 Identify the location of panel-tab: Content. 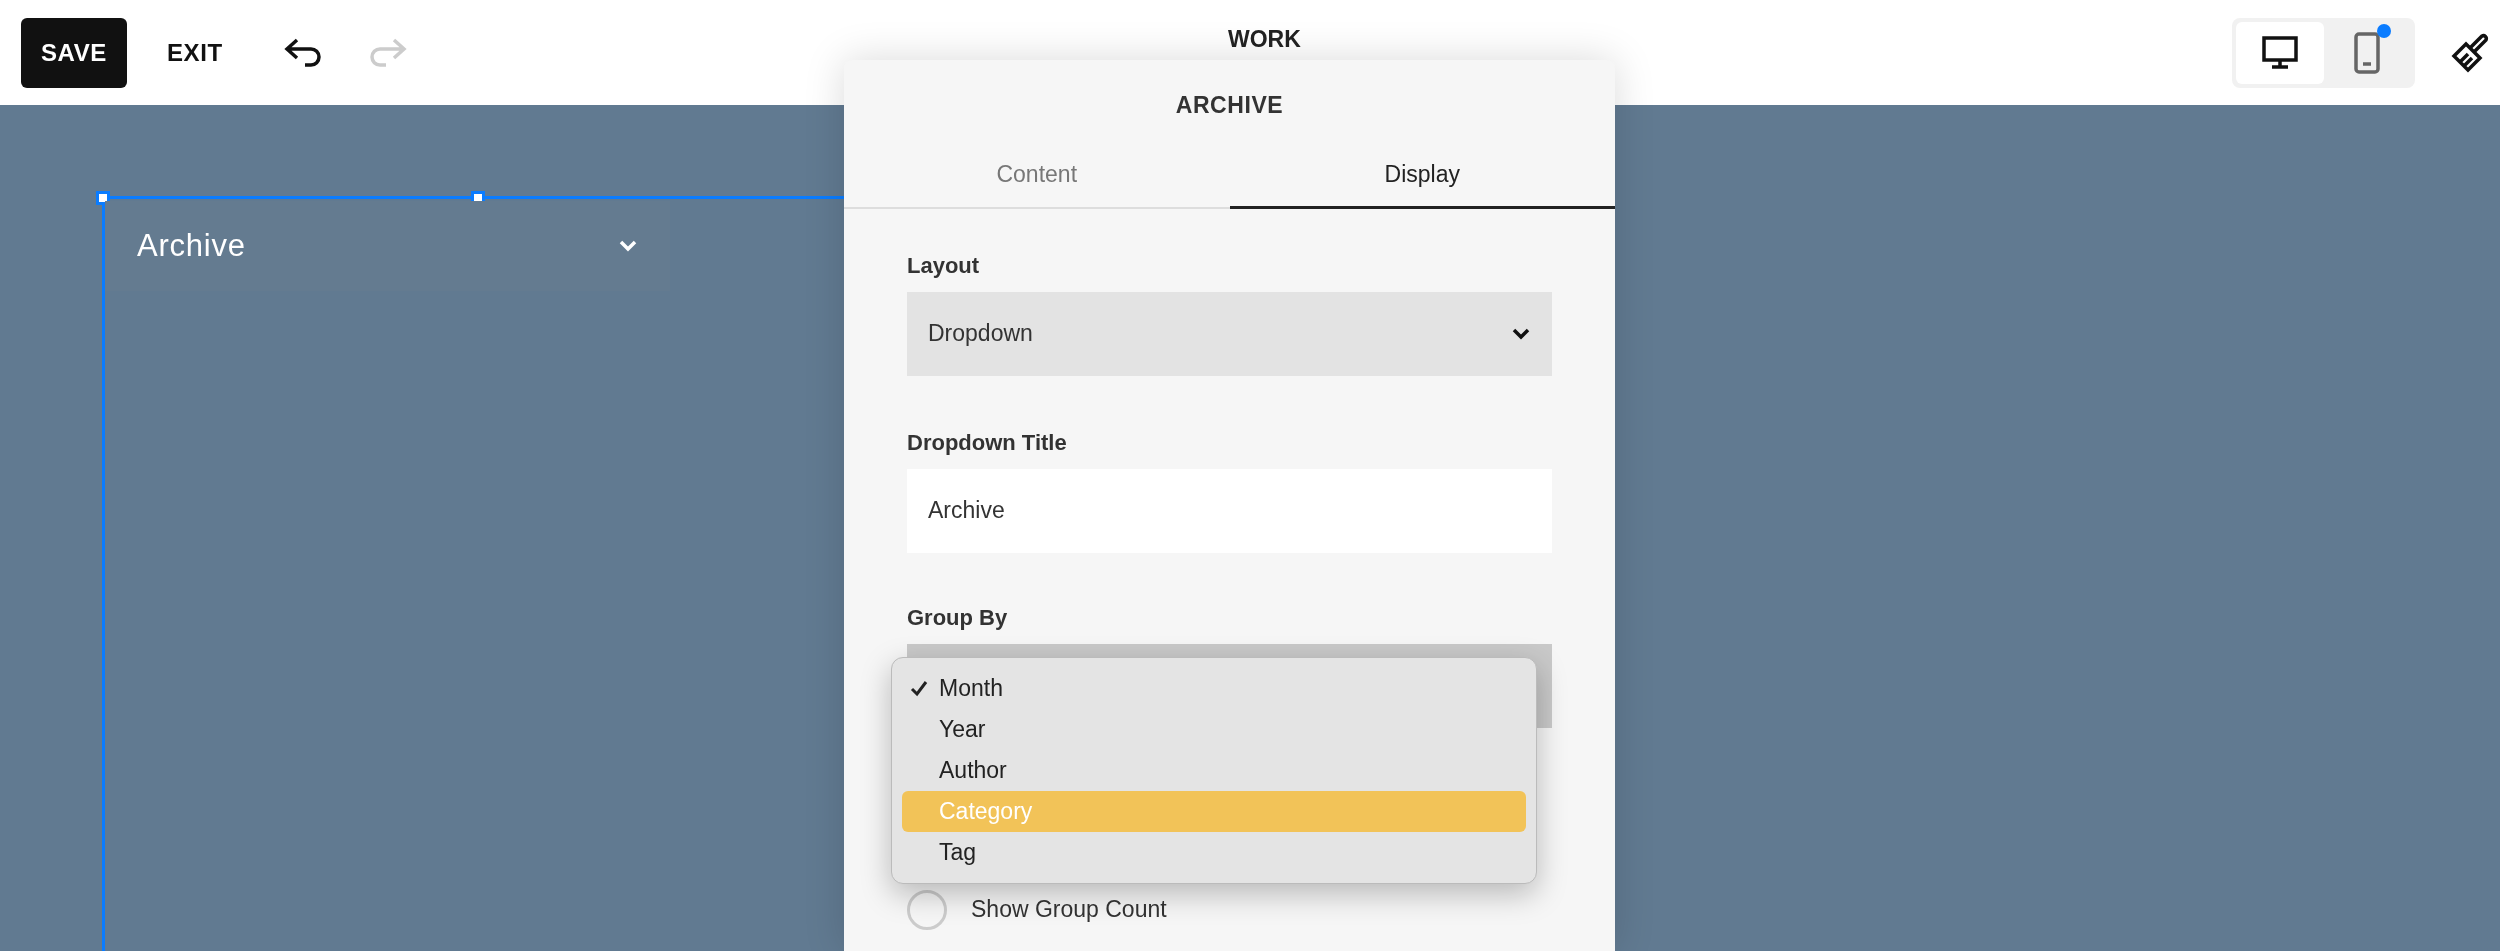
(1037, 175).